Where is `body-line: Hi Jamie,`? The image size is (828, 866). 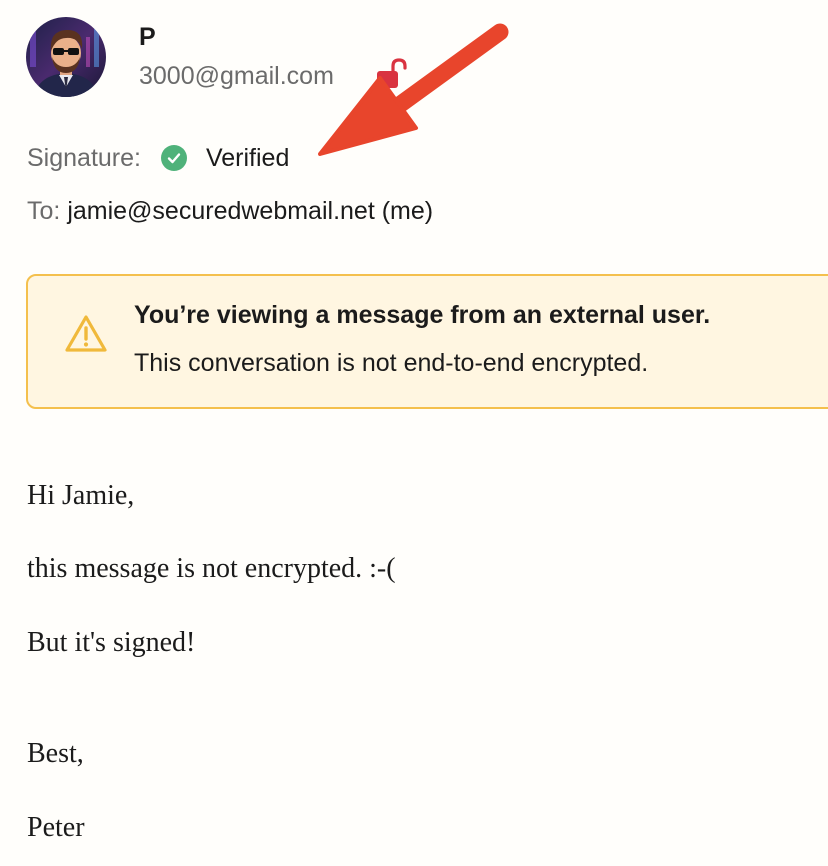 body-line: Hi Jamie, is located at coordinates (81, 495).